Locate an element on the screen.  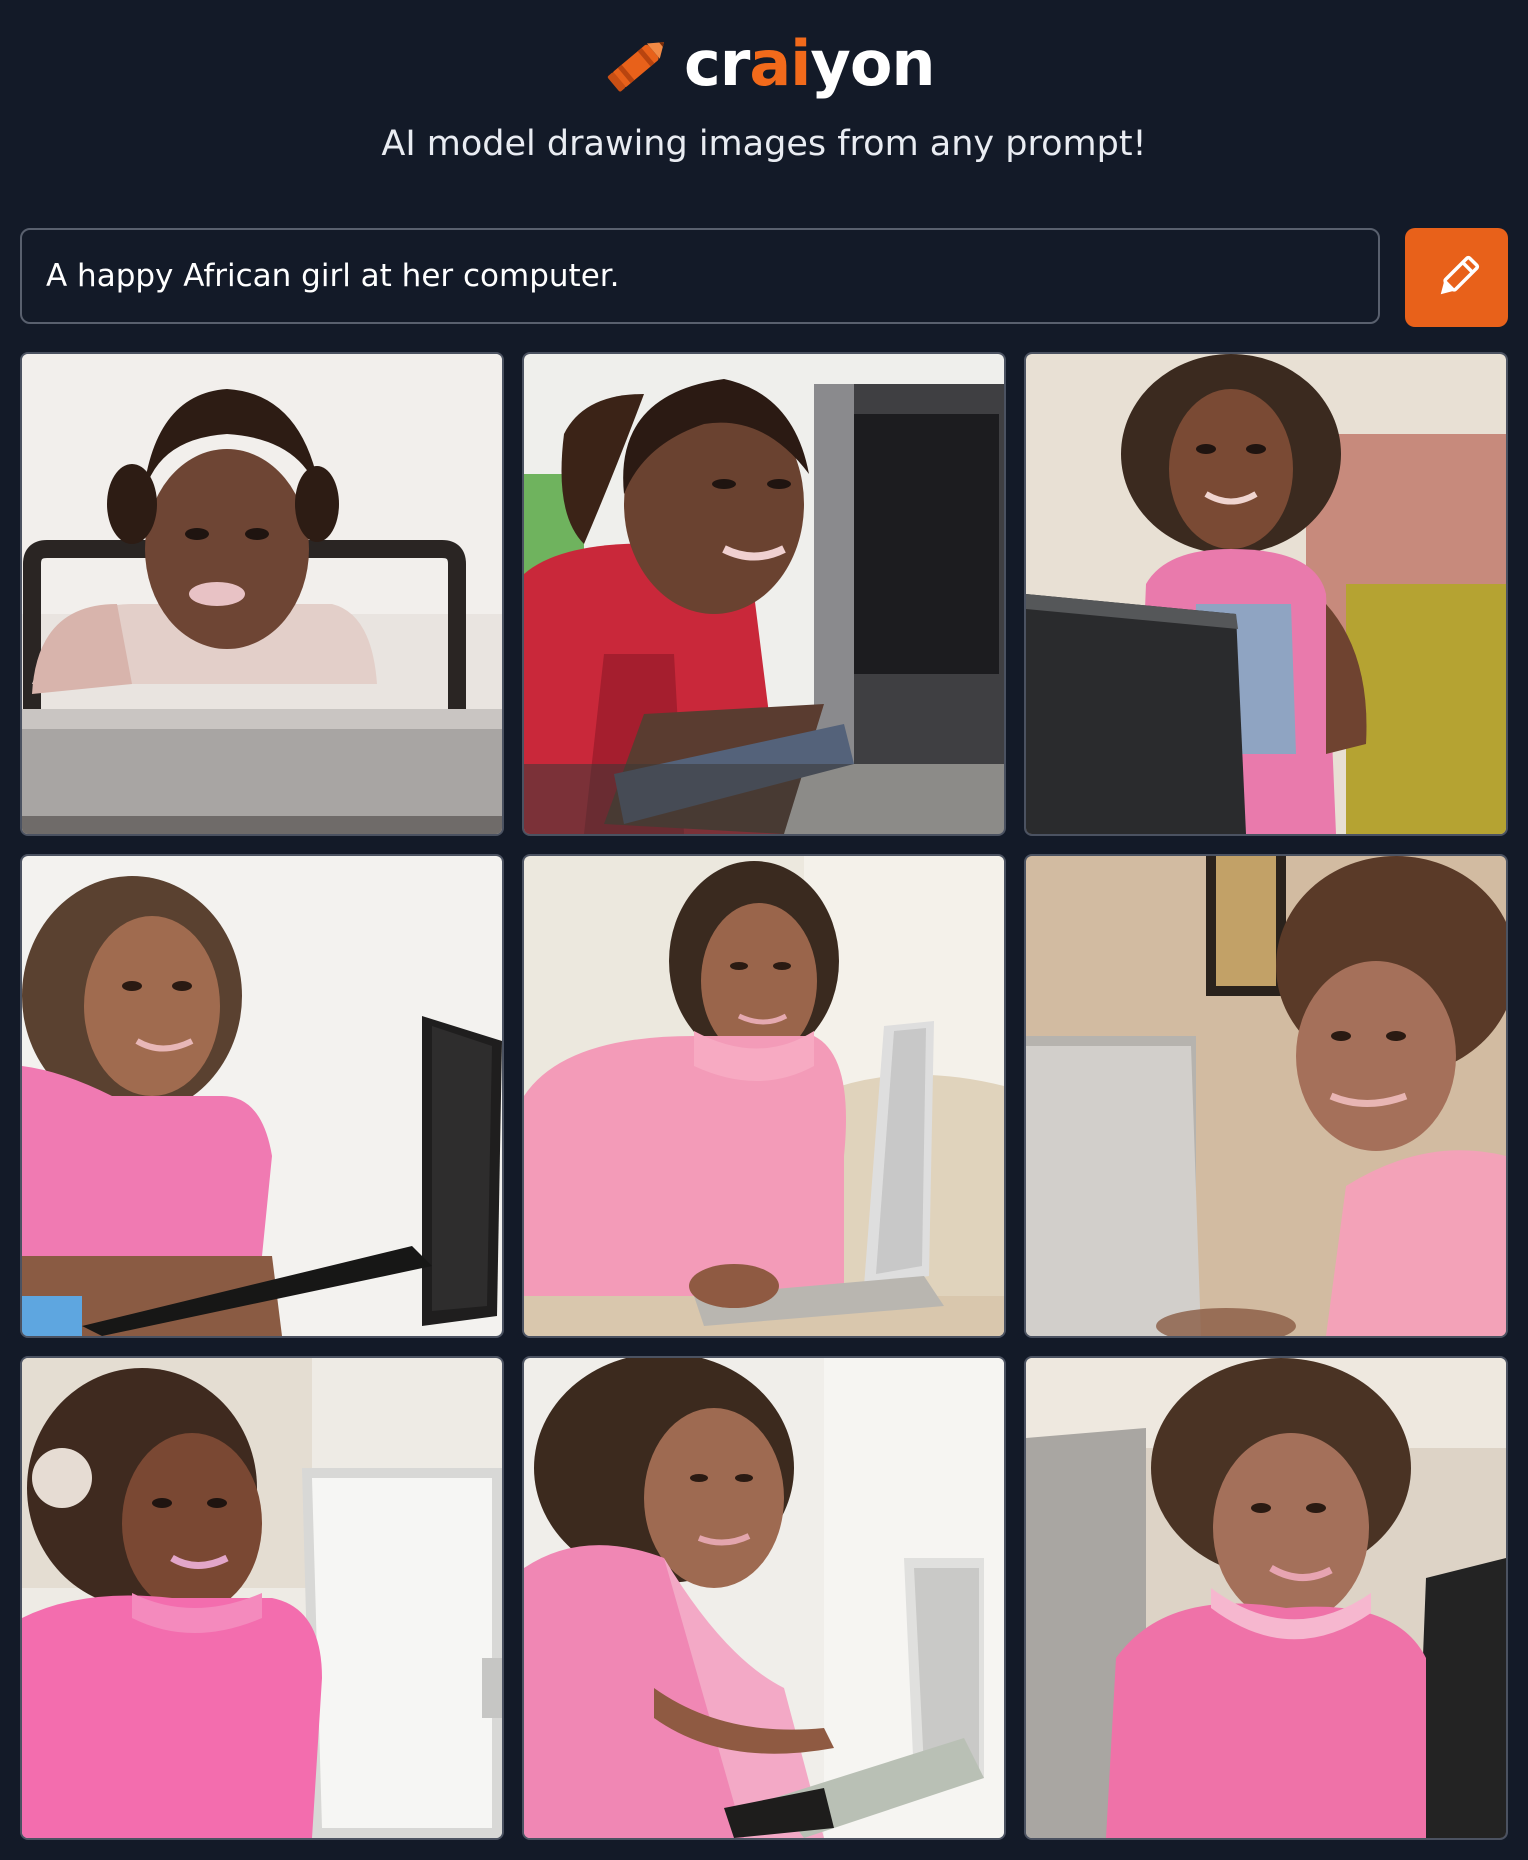
generated-image-7-picture is located at coordinates (262, 1598).